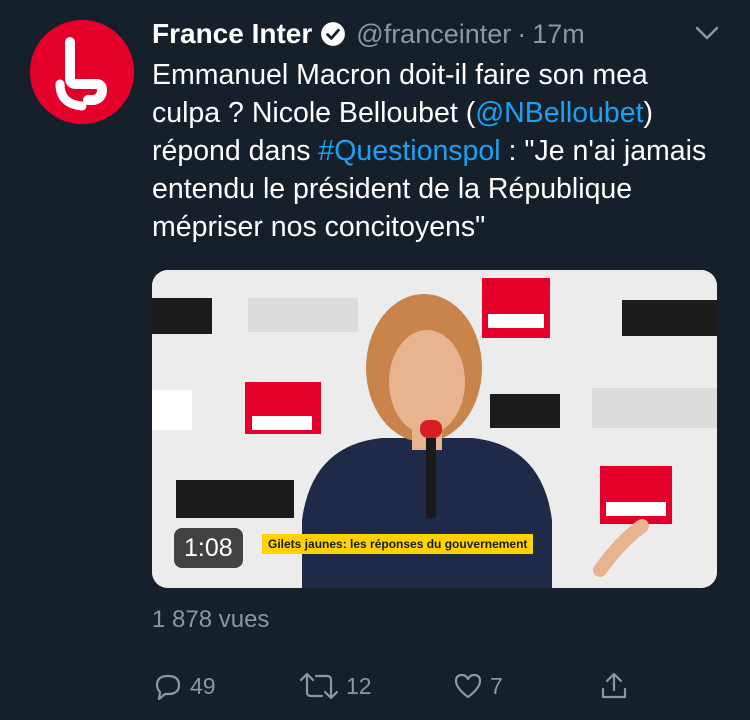 The width and height of the screenshot is (750, 720). What do you see at coordinates (208, 548) in the screenshot?
I see `video-duration-badge: 1:08` at bounding box center [208, 548].